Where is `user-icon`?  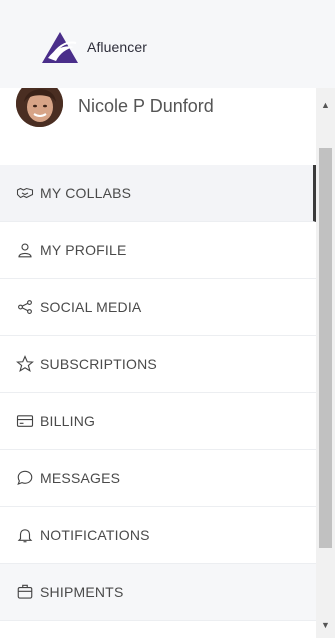 user-icon is located at coordinates (25, 250).